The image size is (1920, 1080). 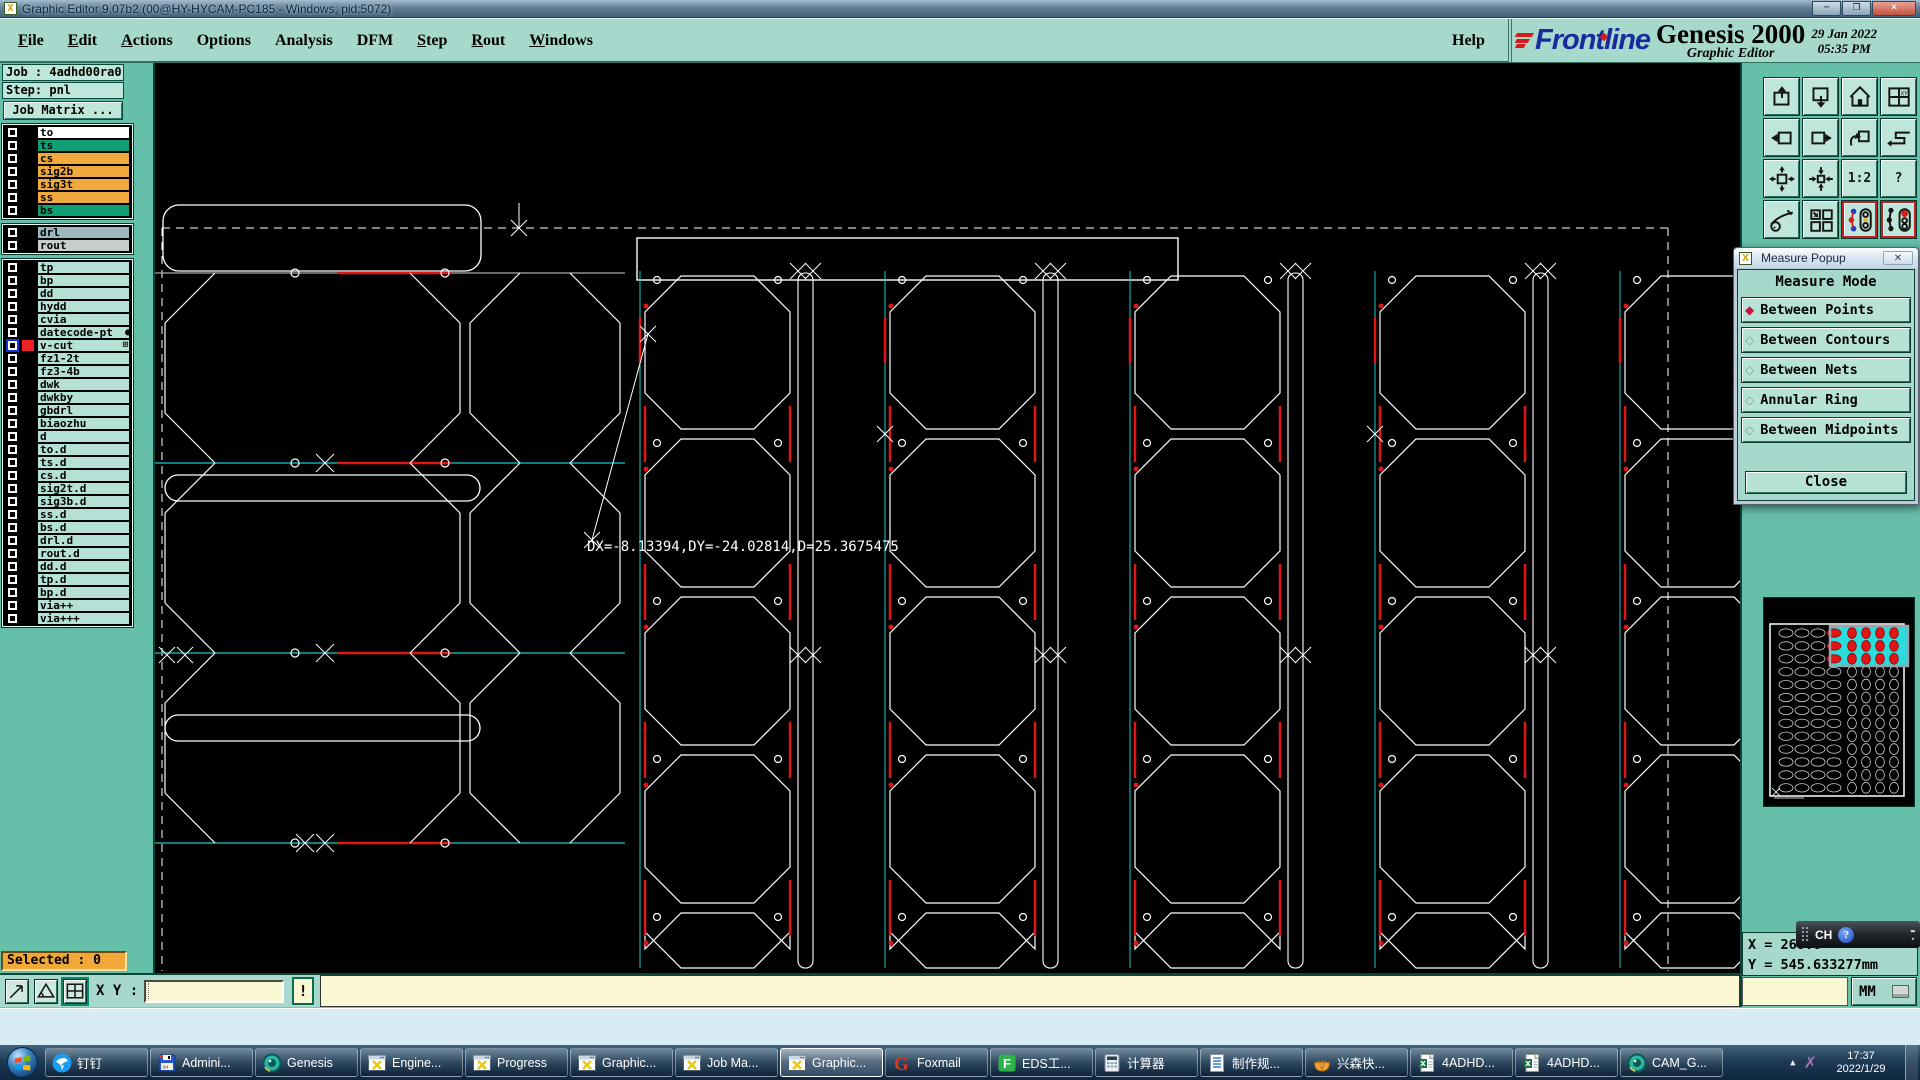 What do you see at coordinates (67, 488) in the screenshot?
I see `layer-row-sig2t.d: sig2t.d` at bounding box center [67, 488].